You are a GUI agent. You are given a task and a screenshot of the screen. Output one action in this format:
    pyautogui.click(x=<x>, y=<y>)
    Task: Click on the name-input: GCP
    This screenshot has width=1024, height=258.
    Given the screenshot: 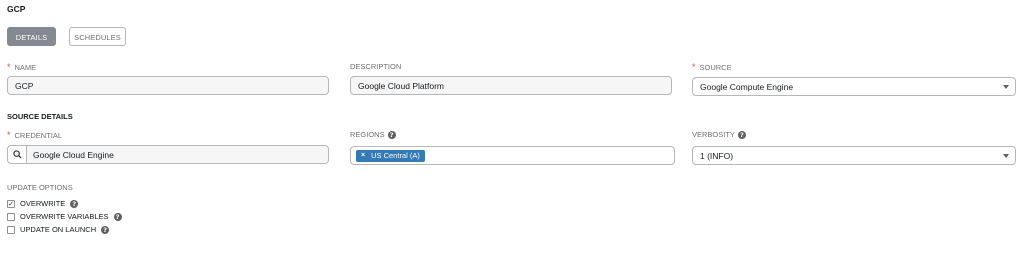 What is the action you would take?
    pyautogui.click(x=168, y=85)
    